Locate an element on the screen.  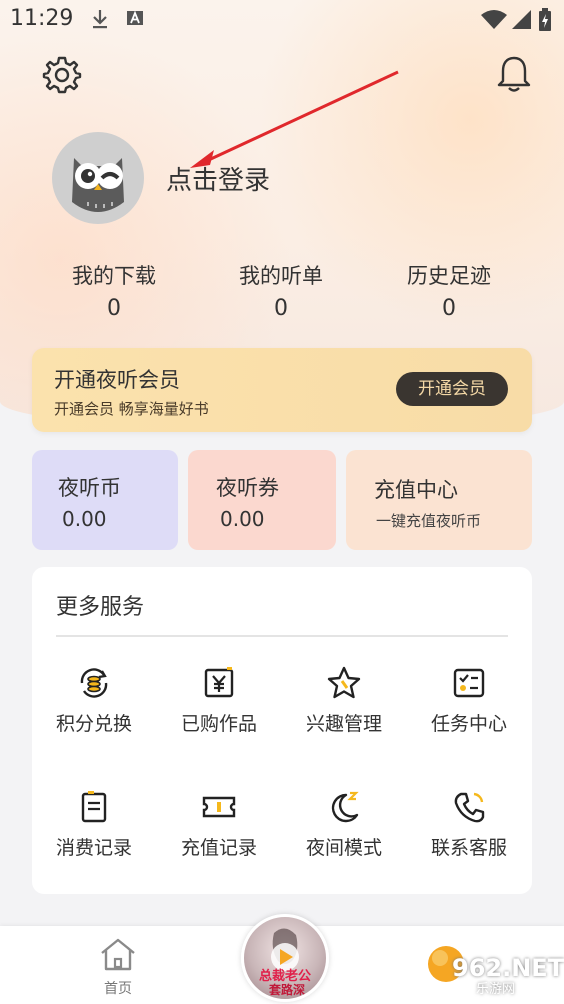
signal-icon is located at coordinates (521, 19).